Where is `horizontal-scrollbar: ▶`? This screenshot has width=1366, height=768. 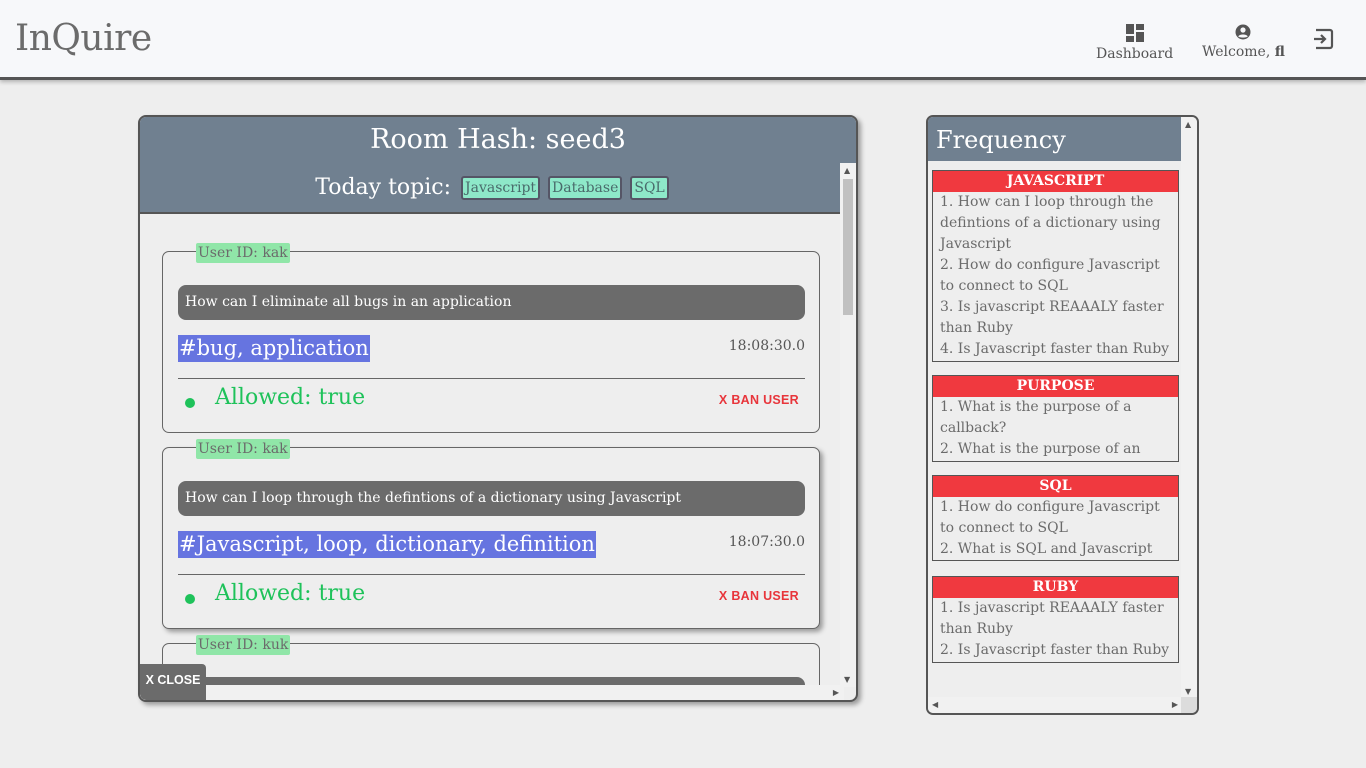
horizontal-scrollbar: ▶ is located at coordinates (492, 692).